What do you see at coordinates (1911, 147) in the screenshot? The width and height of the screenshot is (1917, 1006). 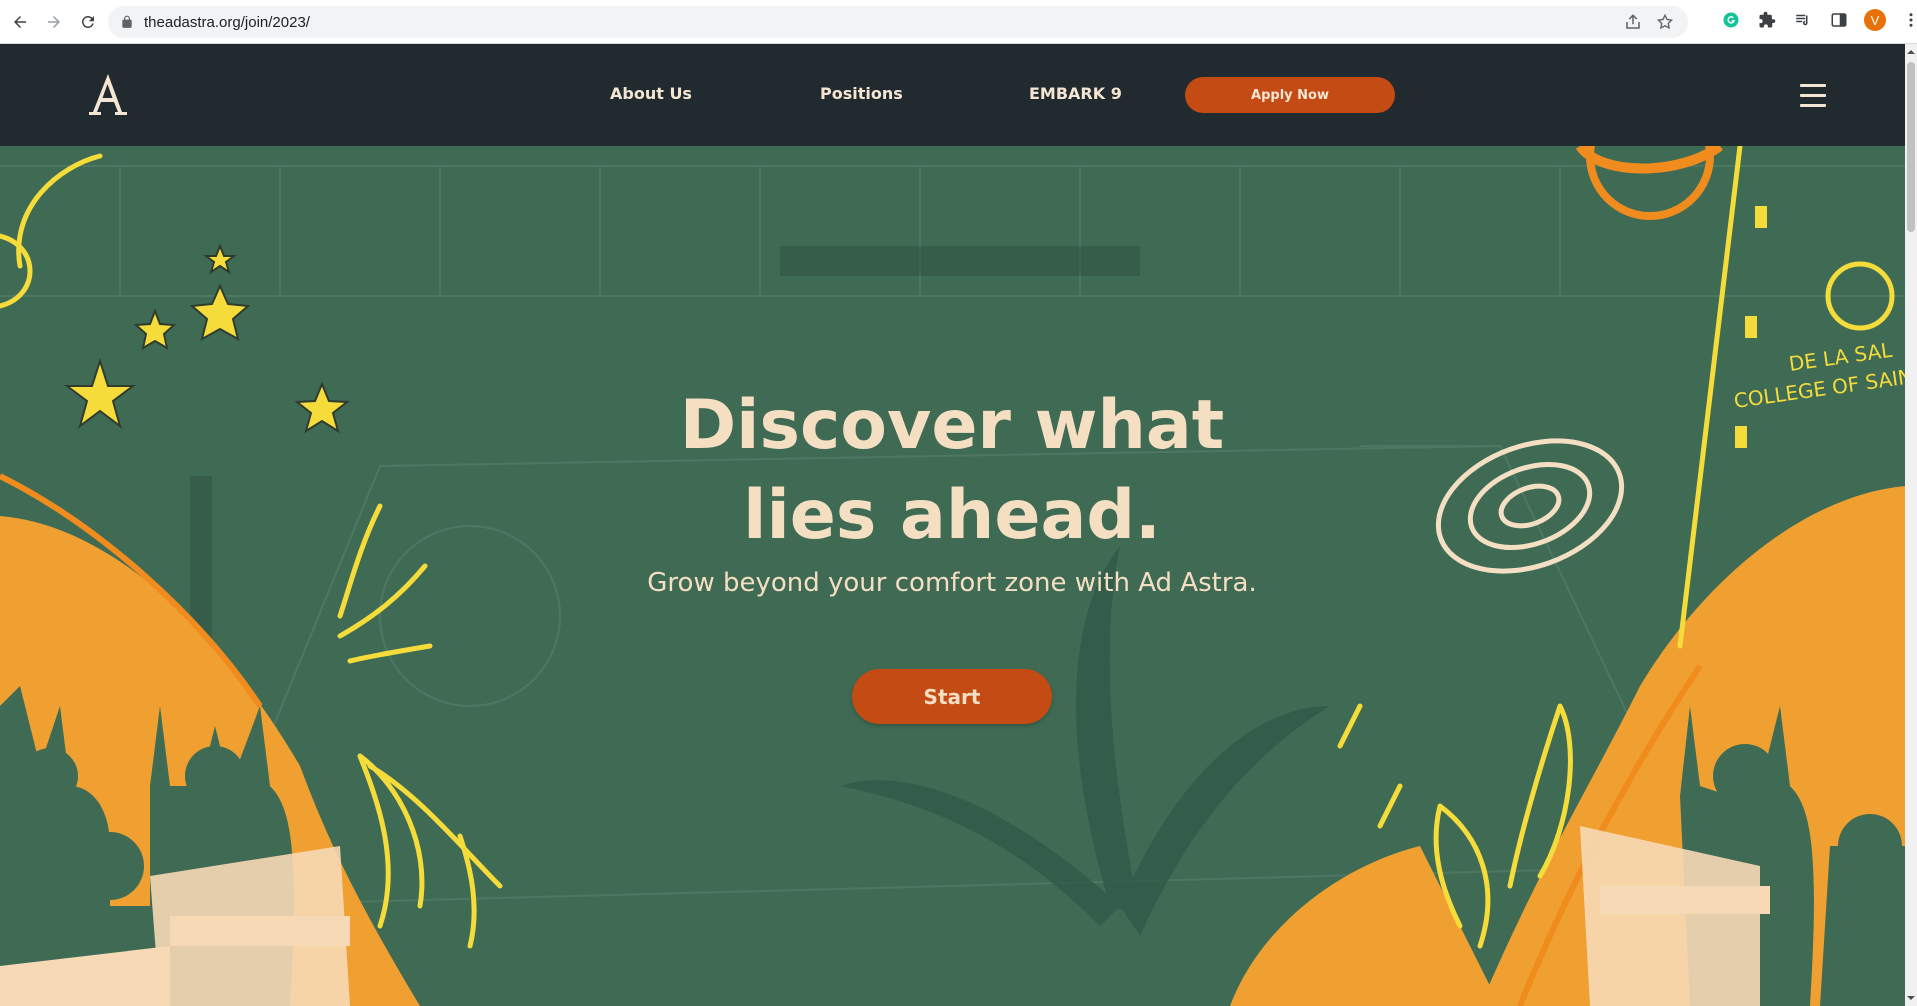 I see `scrollbar-thumb` at bounding box center [1911, 147].